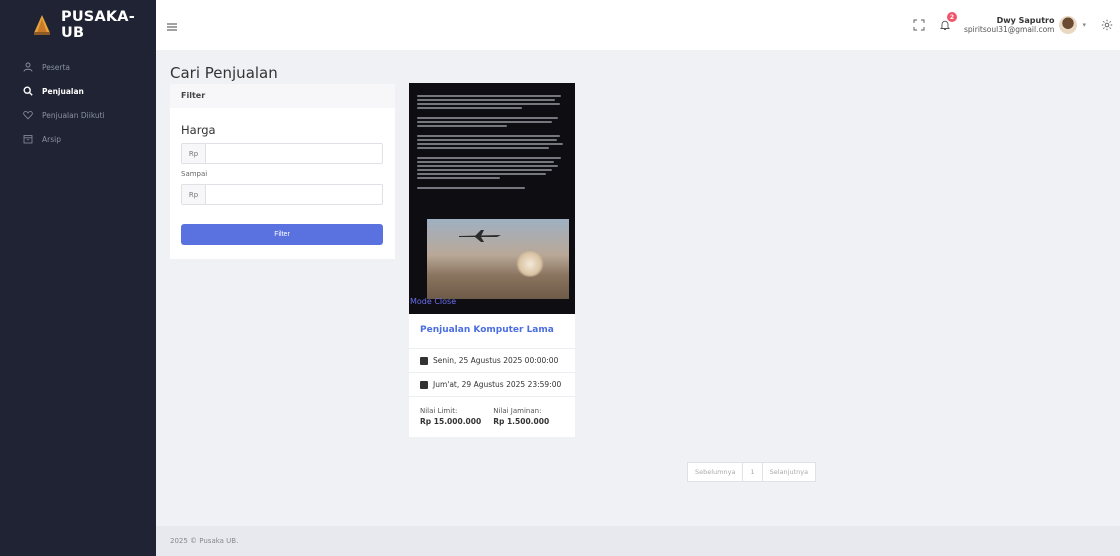 The width and height of the screenshot is (1120, 556). What do you see at coordinates (530, 264) in the screenshot?
I see `explosion-cloud` at bounding box center [530, 264].